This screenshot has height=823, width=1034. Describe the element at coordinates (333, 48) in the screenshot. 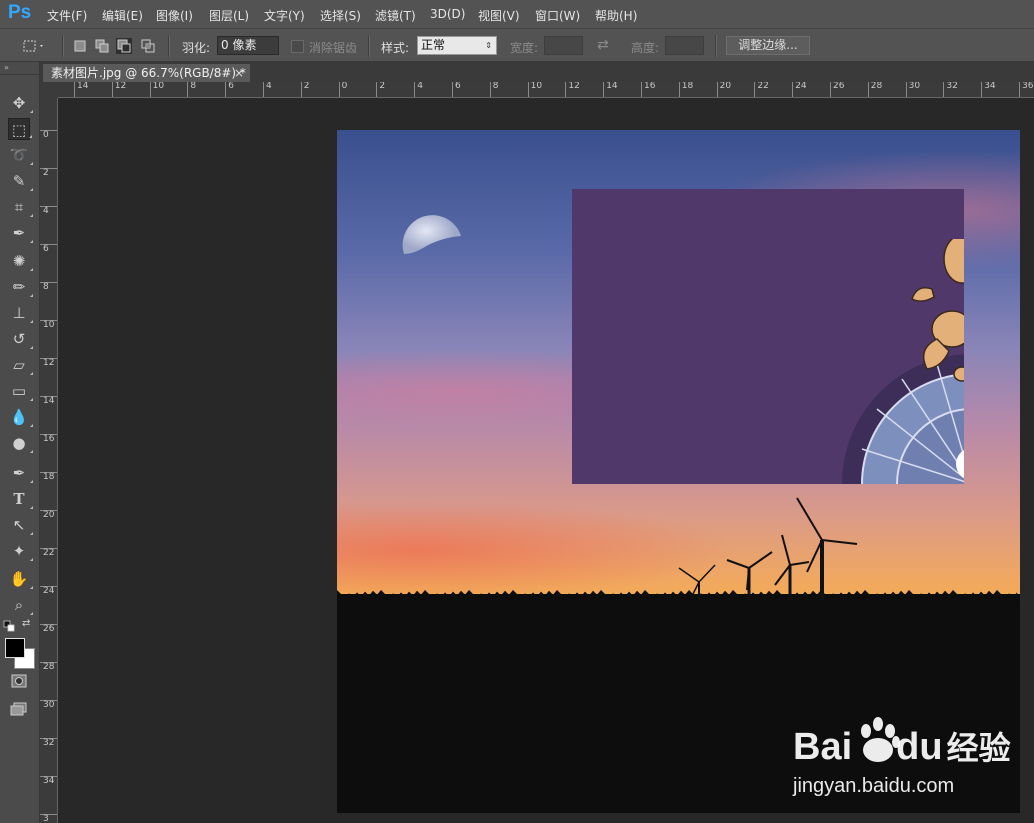

I see `antialias-label: 消除锯齿` at that location.